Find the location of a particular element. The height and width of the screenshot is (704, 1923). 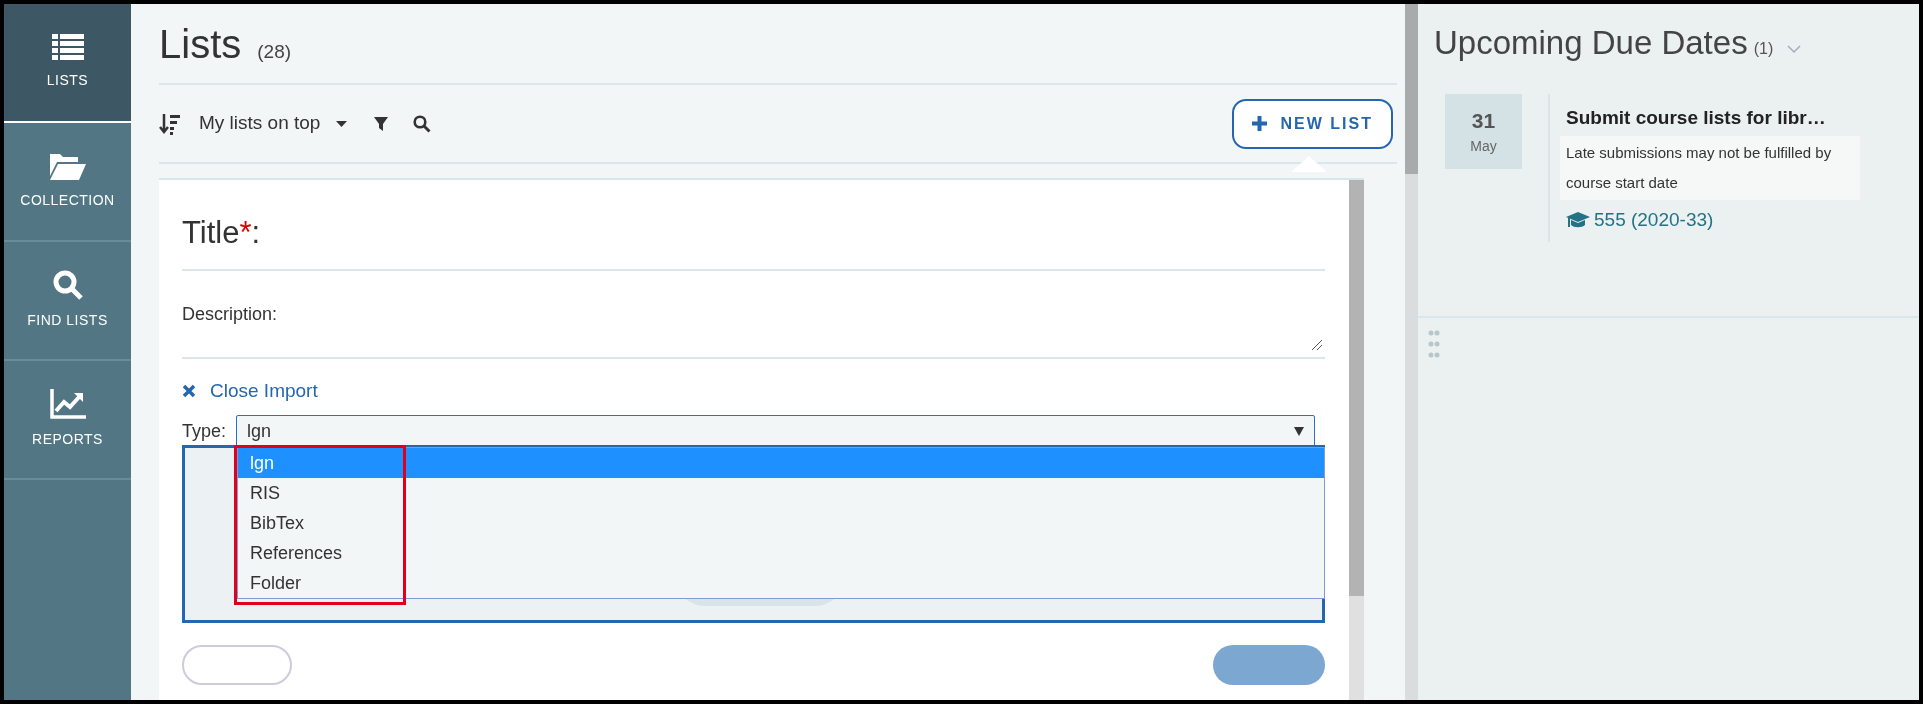

sidebar-item: LISTS is located at coordinates (67, 63).